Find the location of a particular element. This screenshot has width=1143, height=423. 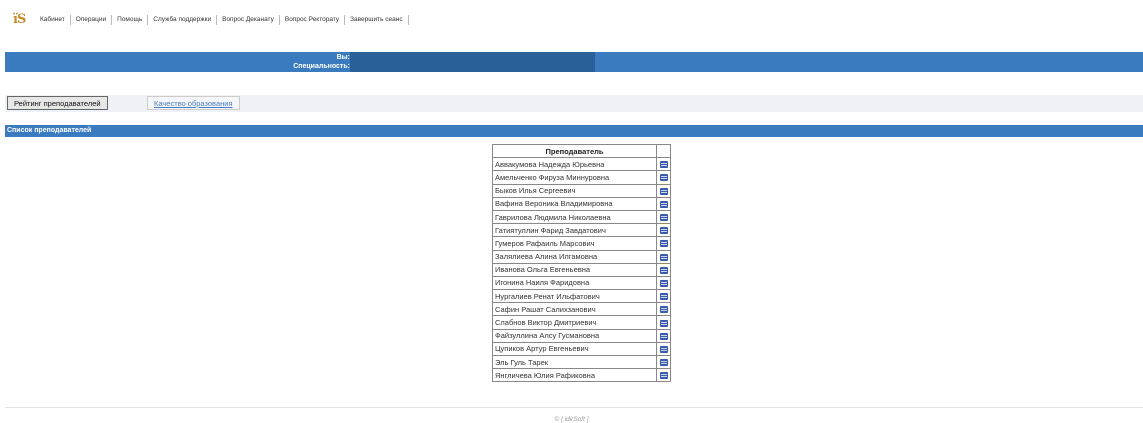

menu-item-cabinet: Кабинет is located at coordinates (52, 20).